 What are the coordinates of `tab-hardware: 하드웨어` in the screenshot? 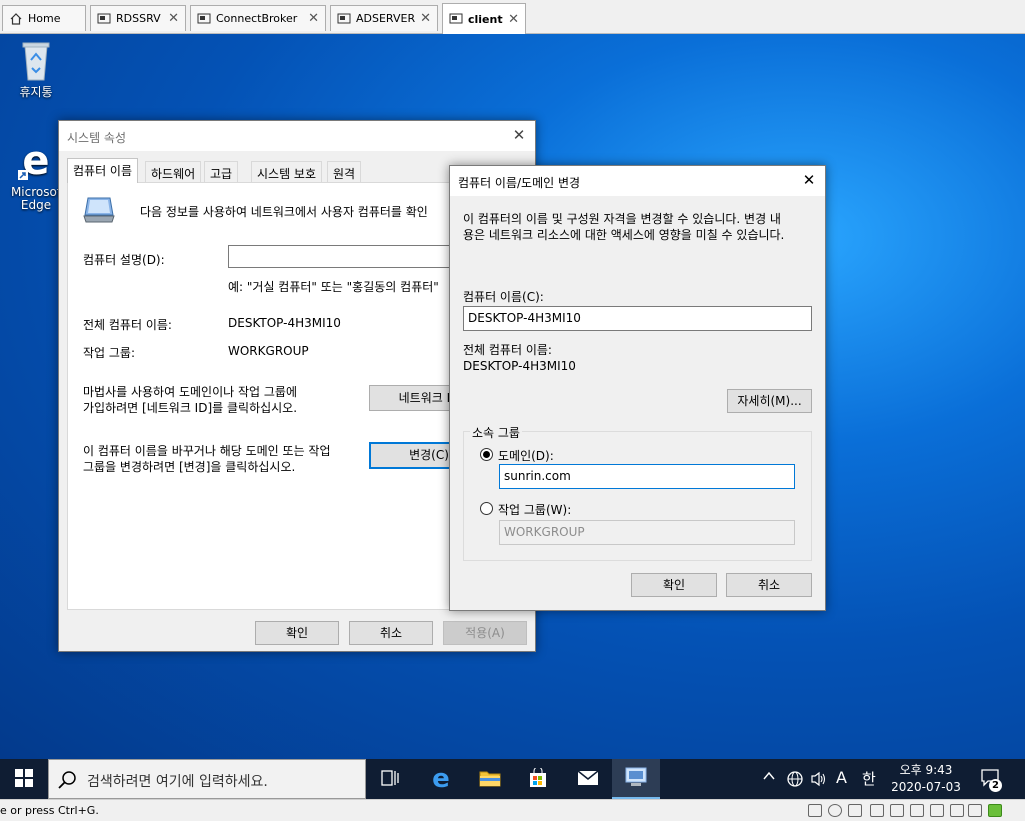 It's located at (173, 171).